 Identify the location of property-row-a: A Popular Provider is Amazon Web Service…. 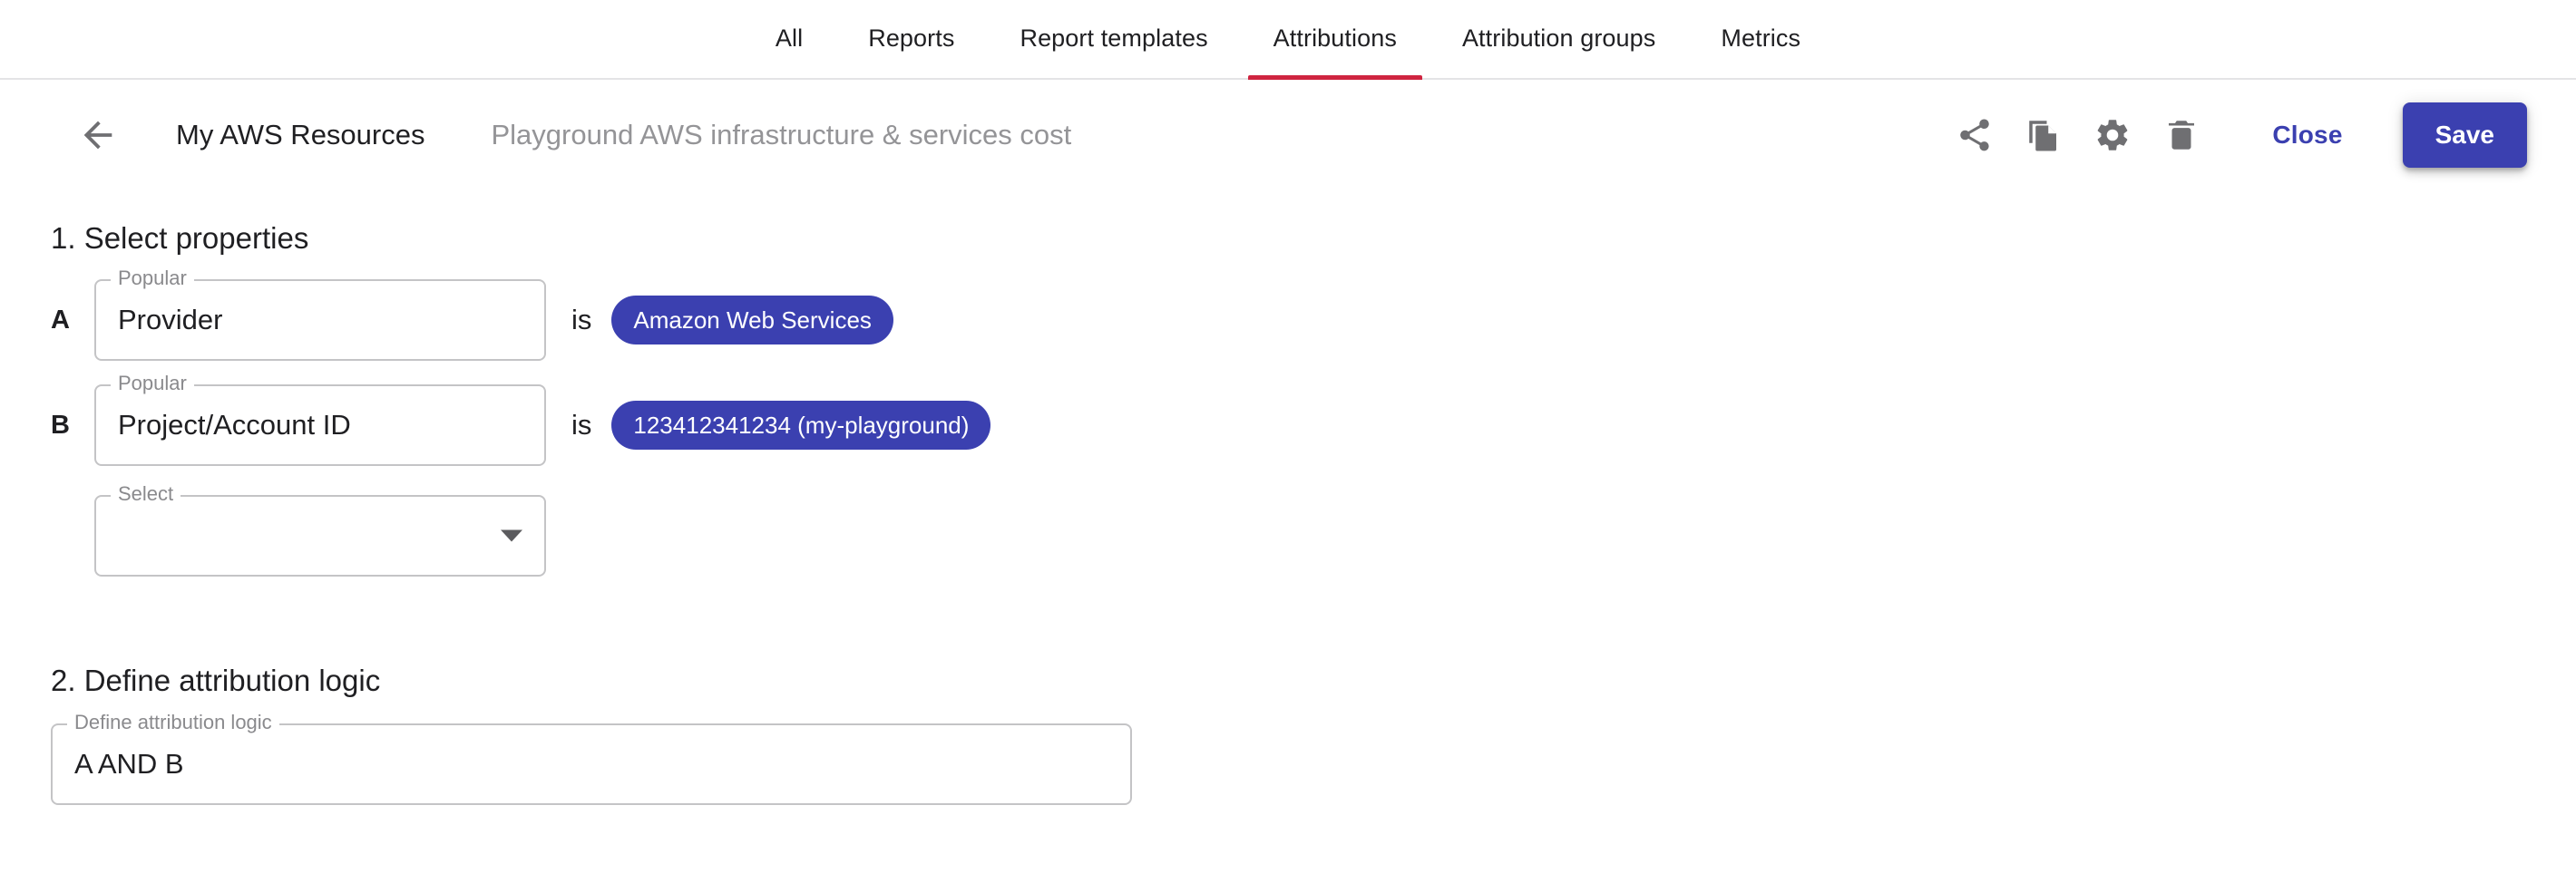
(1313, 314).